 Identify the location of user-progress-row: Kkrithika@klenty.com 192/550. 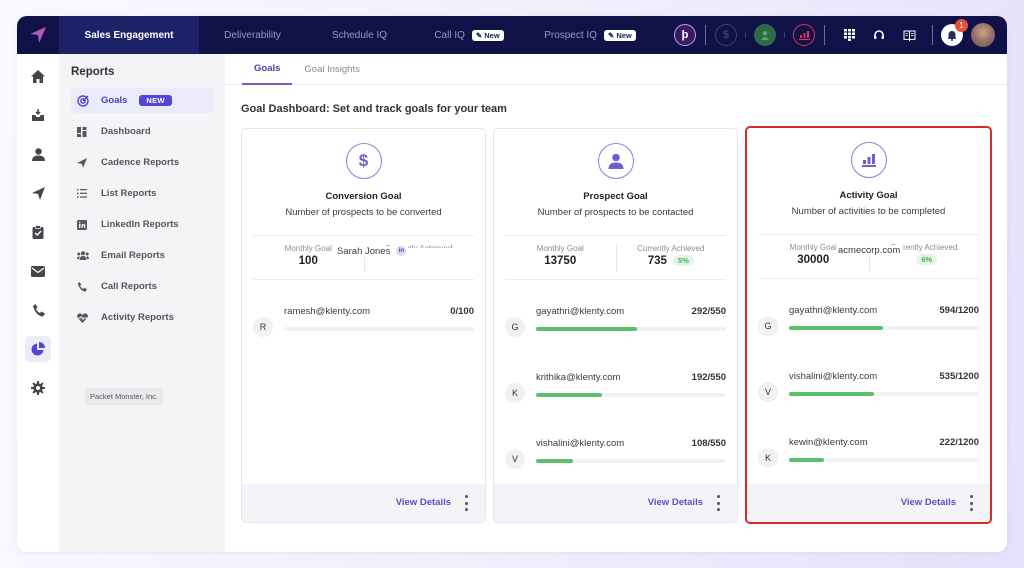
(615, 394).